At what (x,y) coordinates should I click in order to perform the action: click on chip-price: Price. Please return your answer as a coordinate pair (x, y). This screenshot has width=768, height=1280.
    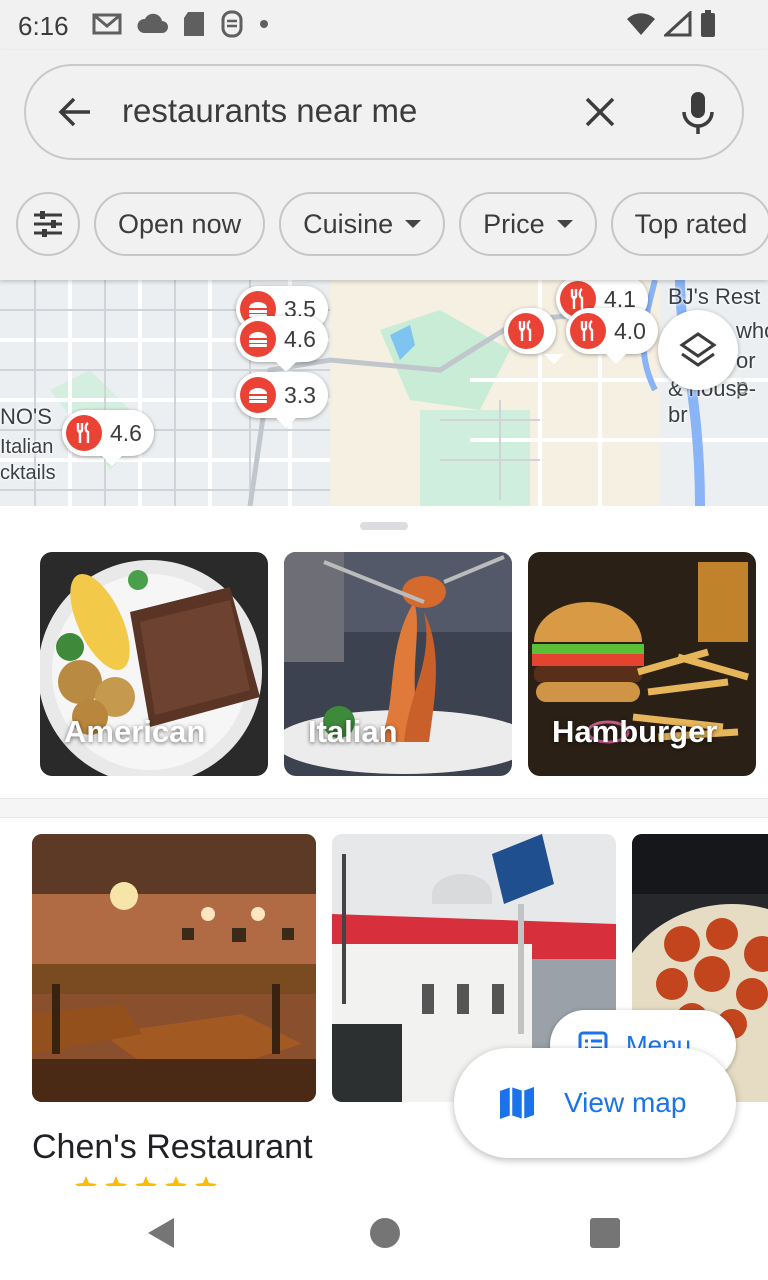
    Looking at the image, I should click on (528, 224).